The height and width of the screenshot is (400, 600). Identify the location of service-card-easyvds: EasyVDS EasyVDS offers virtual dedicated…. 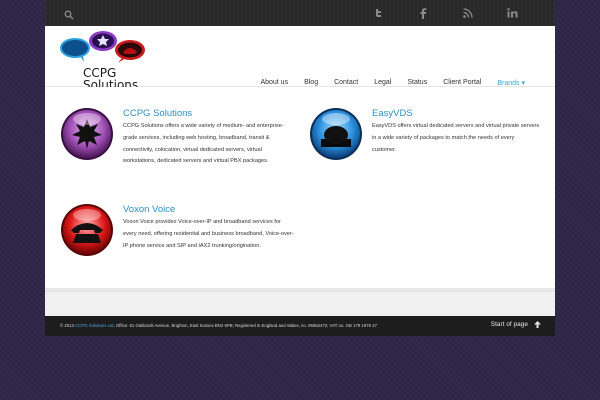
(425, 147).